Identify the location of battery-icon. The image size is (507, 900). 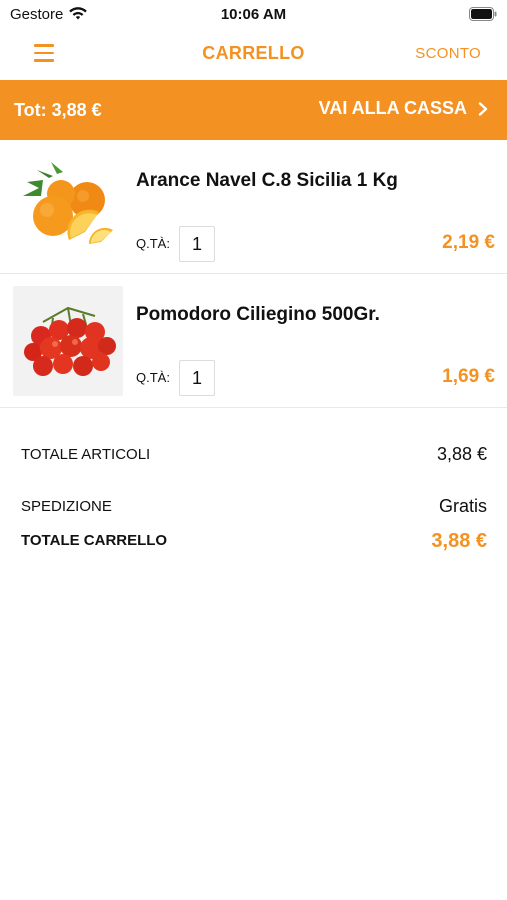
(483, 14).